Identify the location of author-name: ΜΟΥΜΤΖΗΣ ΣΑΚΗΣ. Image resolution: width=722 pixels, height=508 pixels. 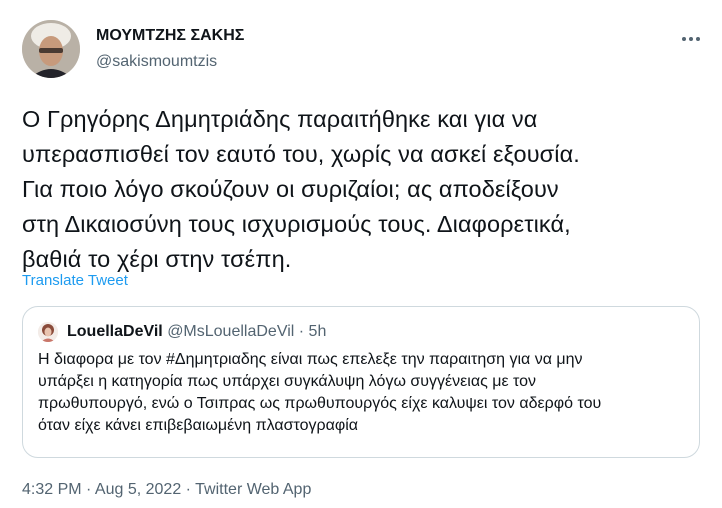
(170, 36).